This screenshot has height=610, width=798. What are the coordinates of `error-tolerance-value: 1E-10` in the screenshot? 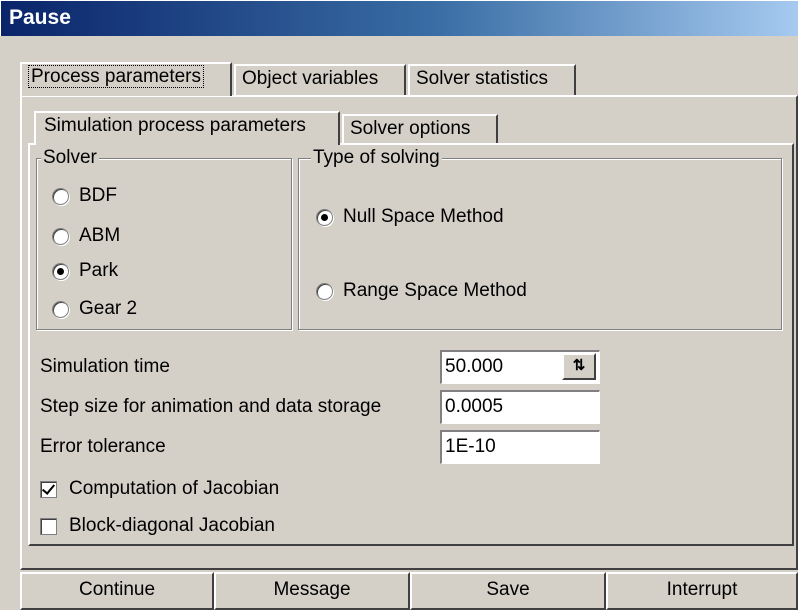 It's located at (470, 446).